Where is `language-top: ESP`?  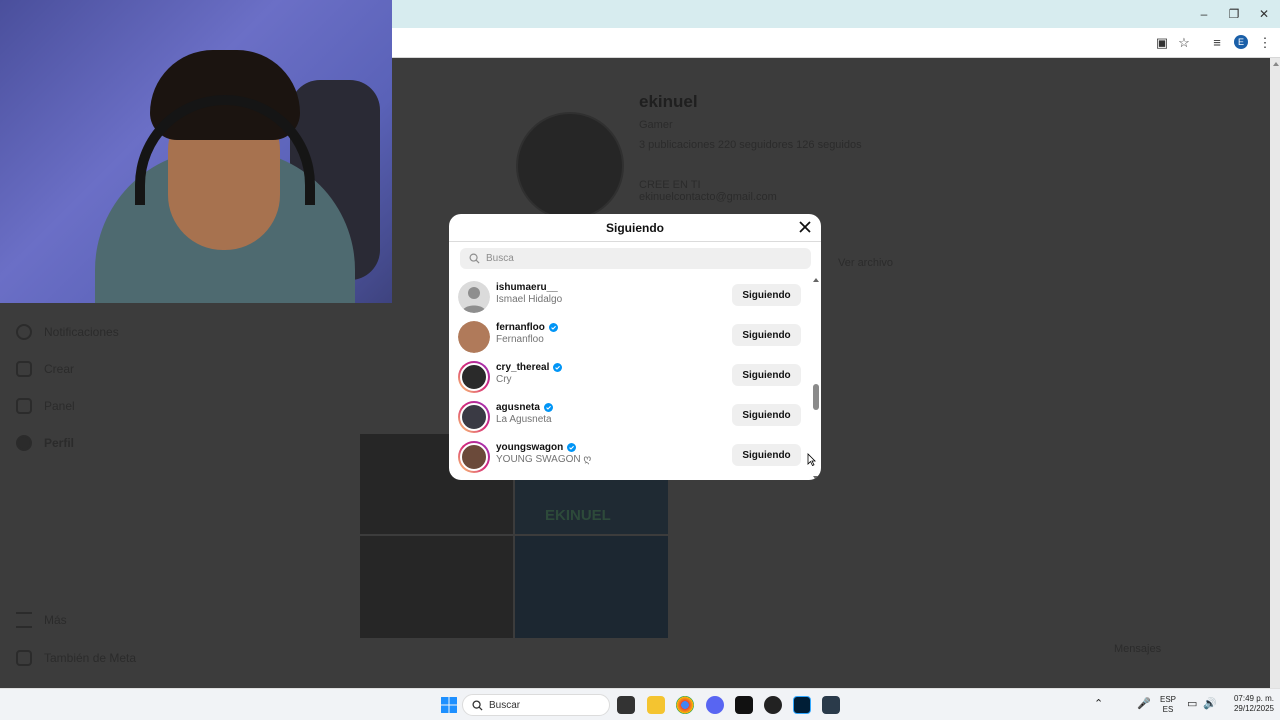
language-top: ESP is located at coordinates (1167, 699).